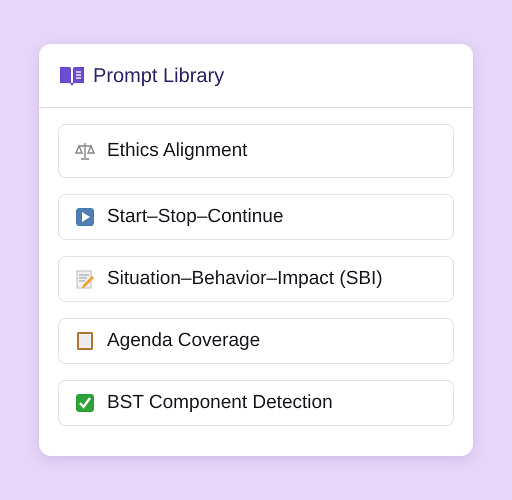 This screenshot has height=500, width=512. What do you see at coordinates (85, 217) in the screenshot?
I see `play-icon` at bounding box center [85, 217].